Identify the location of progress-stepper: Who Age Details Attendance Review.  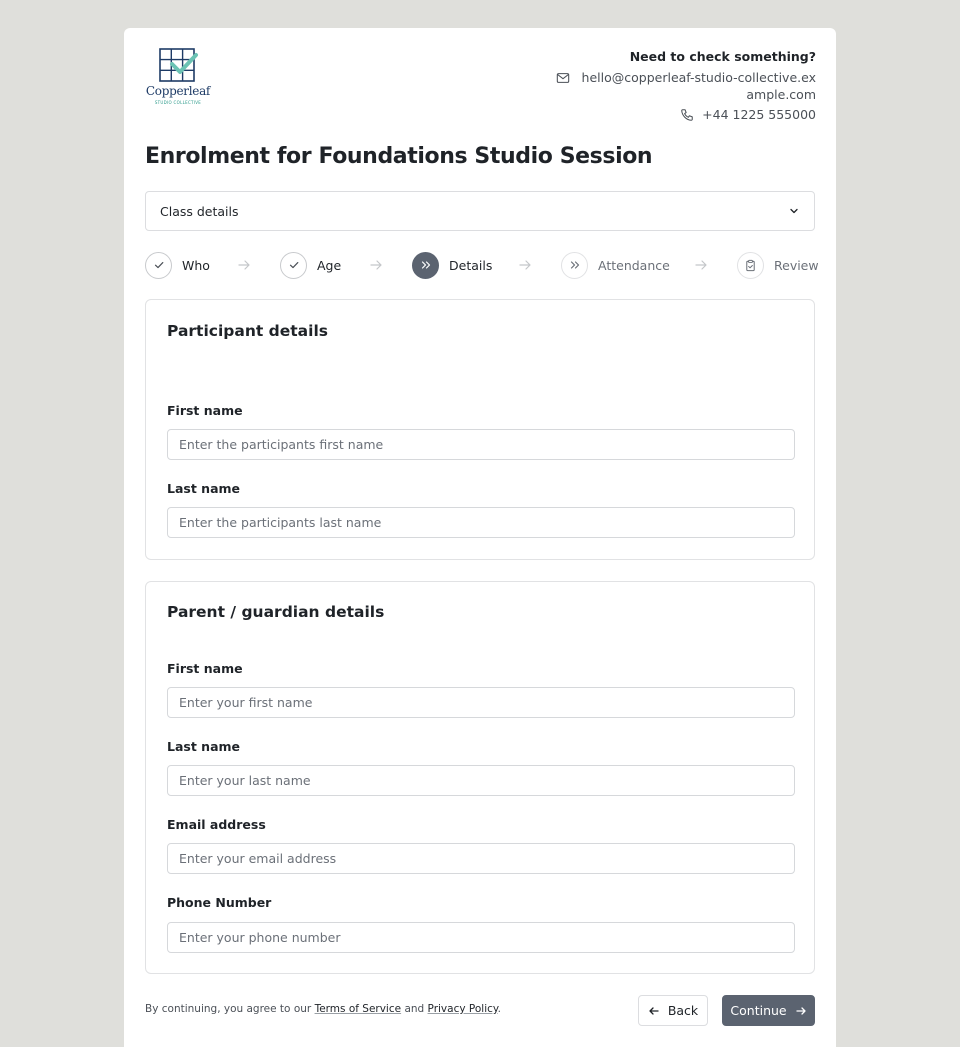
(482, 265).